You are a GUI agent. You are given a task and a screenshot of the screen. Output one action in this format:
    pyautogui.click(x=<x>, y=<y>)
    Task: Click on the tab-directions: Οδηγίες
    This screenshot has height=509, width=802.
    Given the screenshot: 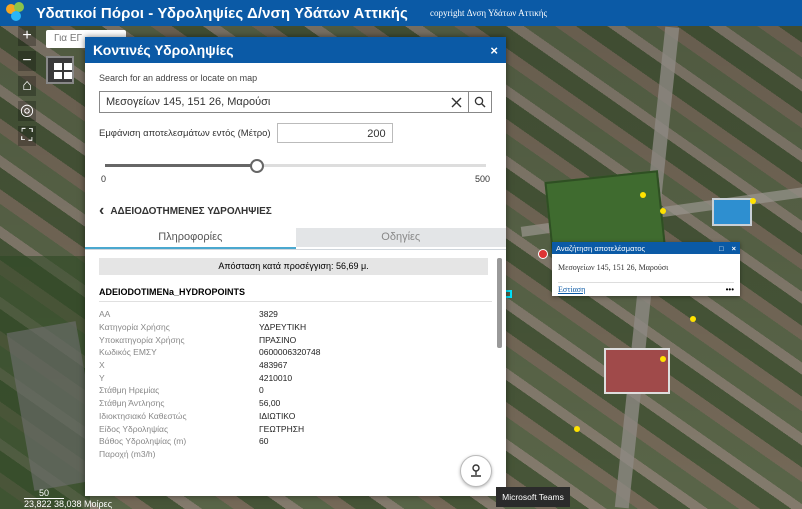 What is the action you would take?
    pyautogui.click(x=400, y=237)
    